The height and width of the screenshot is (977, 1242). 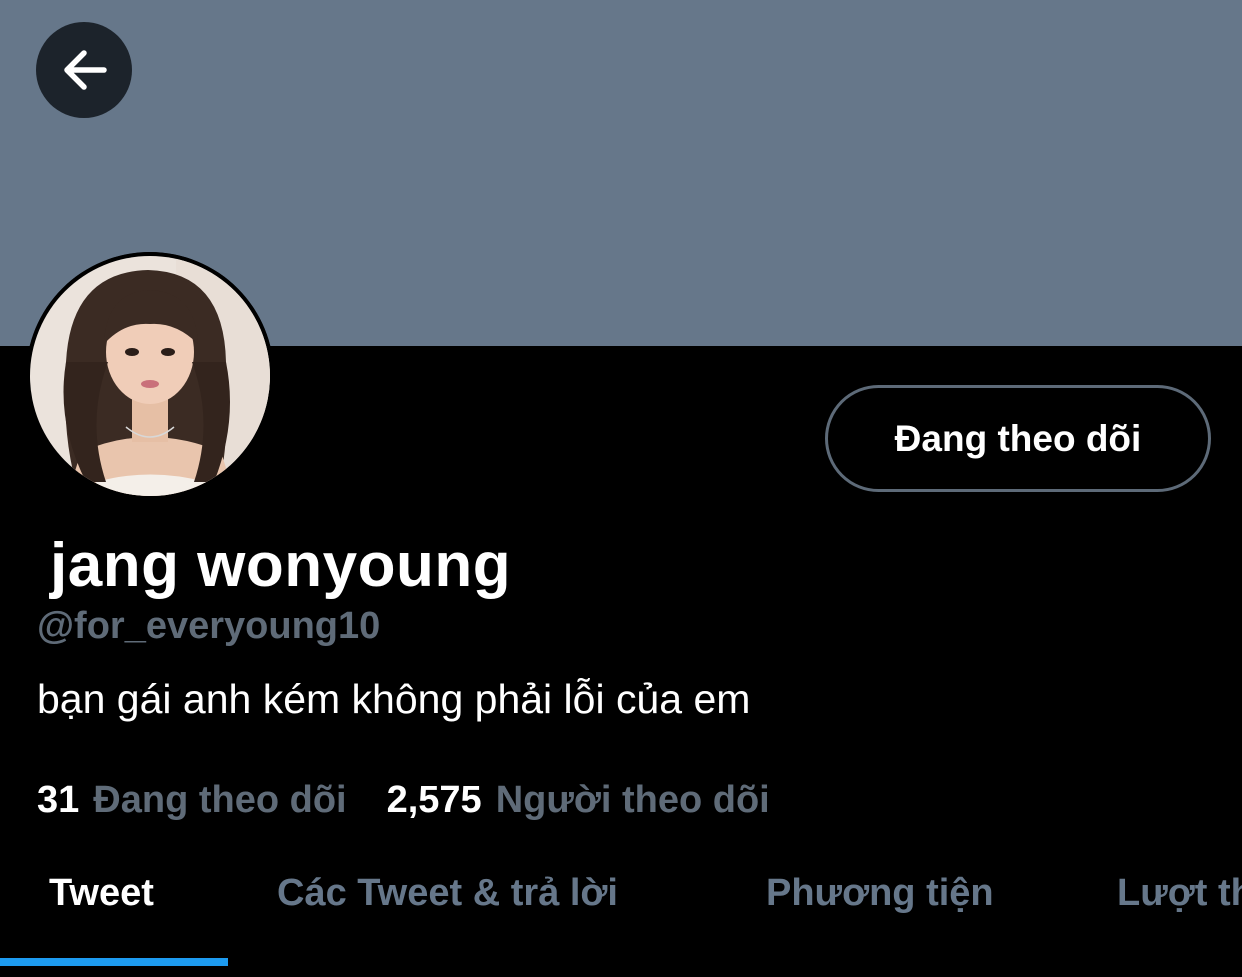 I want to click on tab-tweets: Tweet, so click(x=101, y=893).